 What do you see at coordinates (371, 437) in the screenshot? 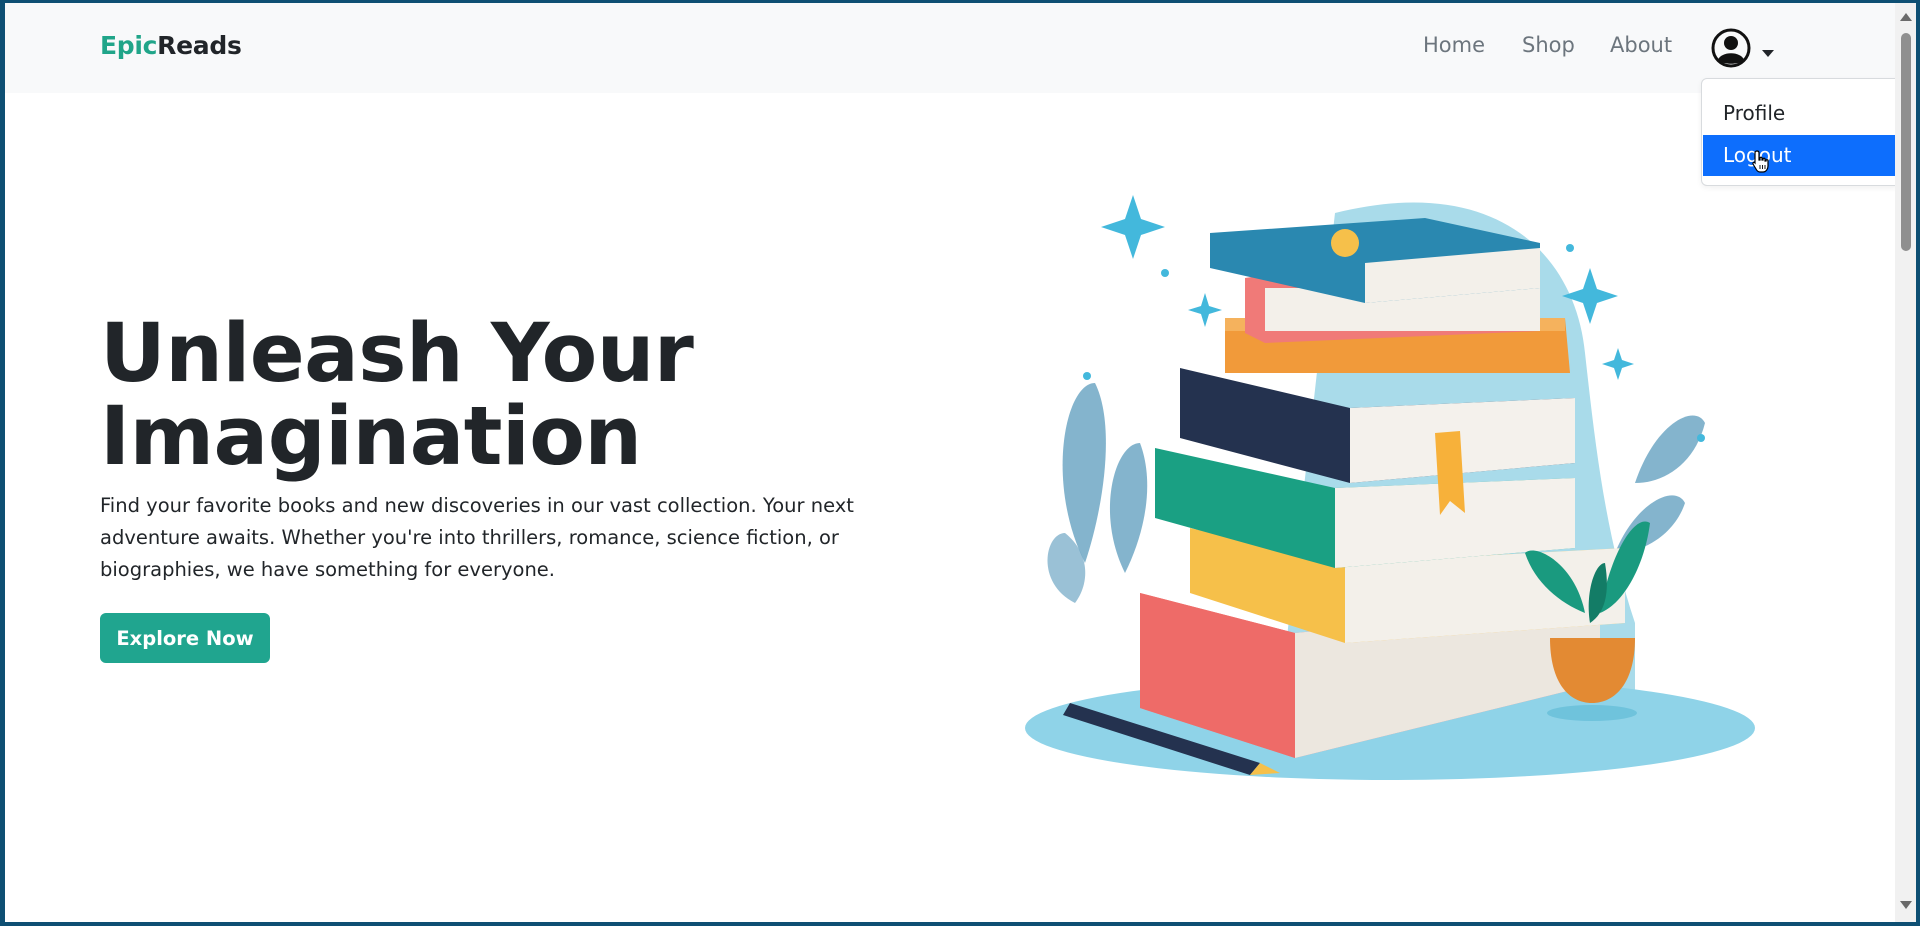
I see `hero-title-line2: Imagination` at bounding box center [371, 437].